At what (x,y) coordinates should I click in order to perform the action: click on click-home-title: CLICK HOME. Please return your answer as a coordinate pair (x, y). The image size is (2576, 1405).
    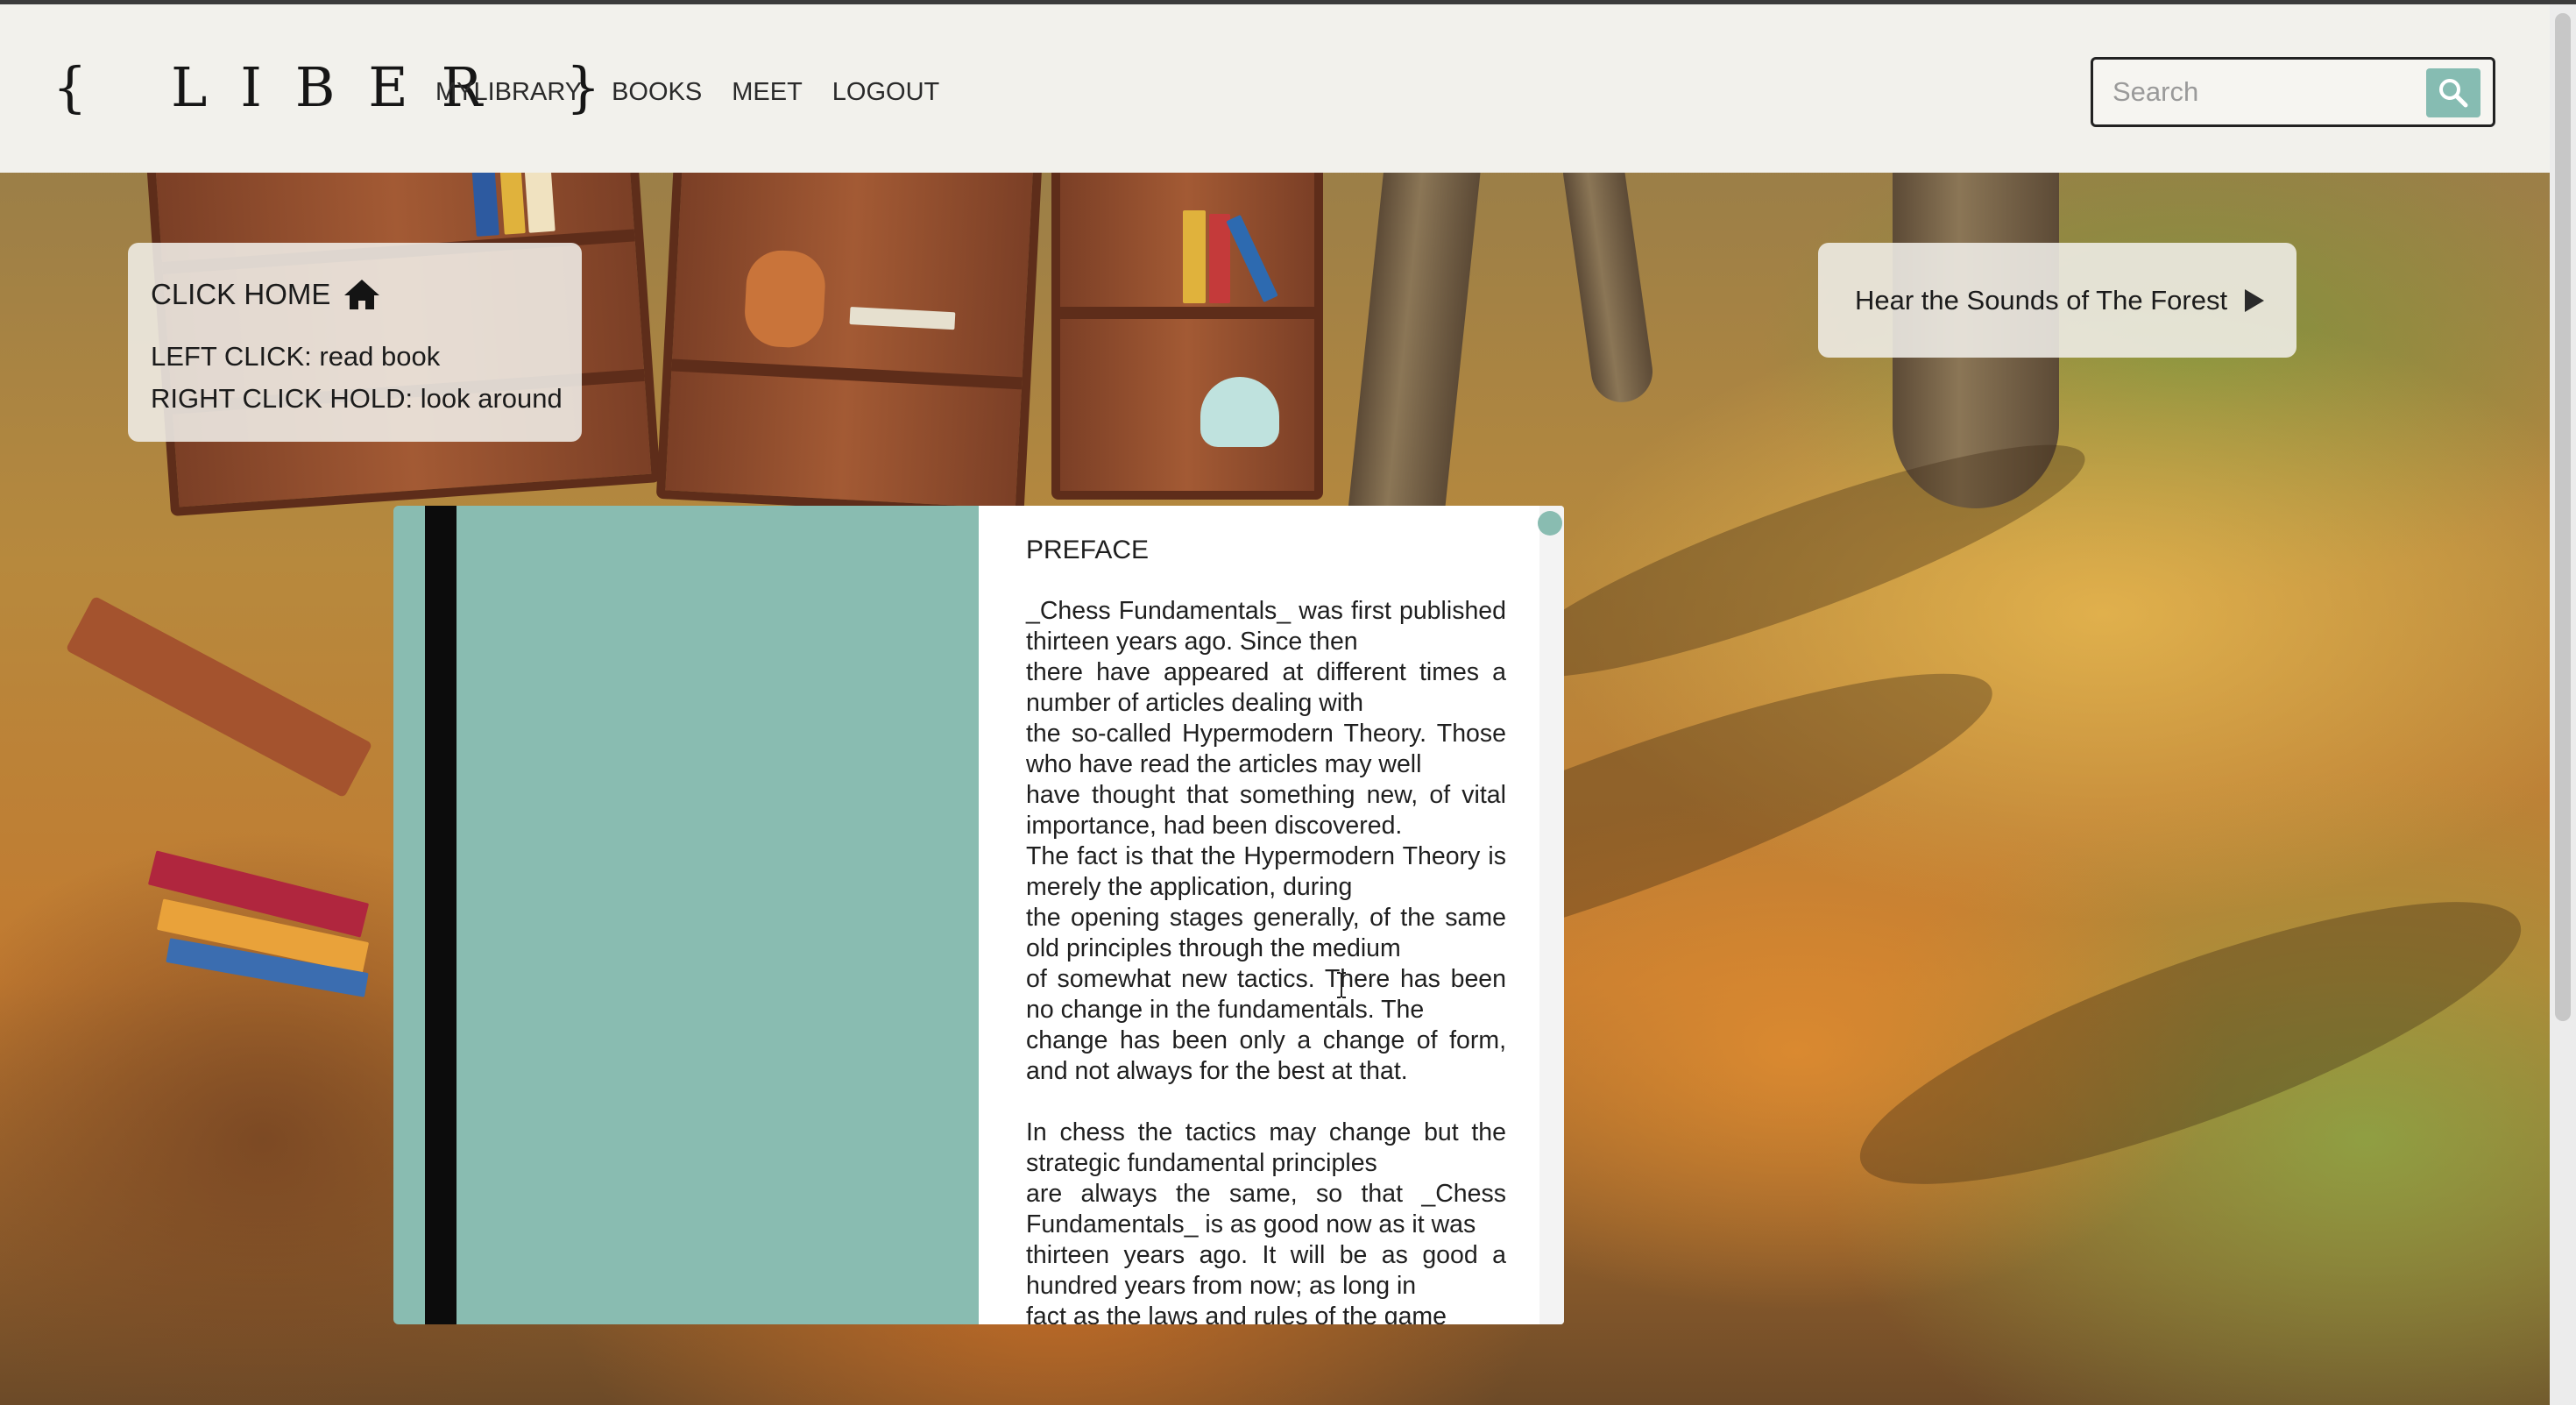
    Looking at the image, I should click on (266, 294).